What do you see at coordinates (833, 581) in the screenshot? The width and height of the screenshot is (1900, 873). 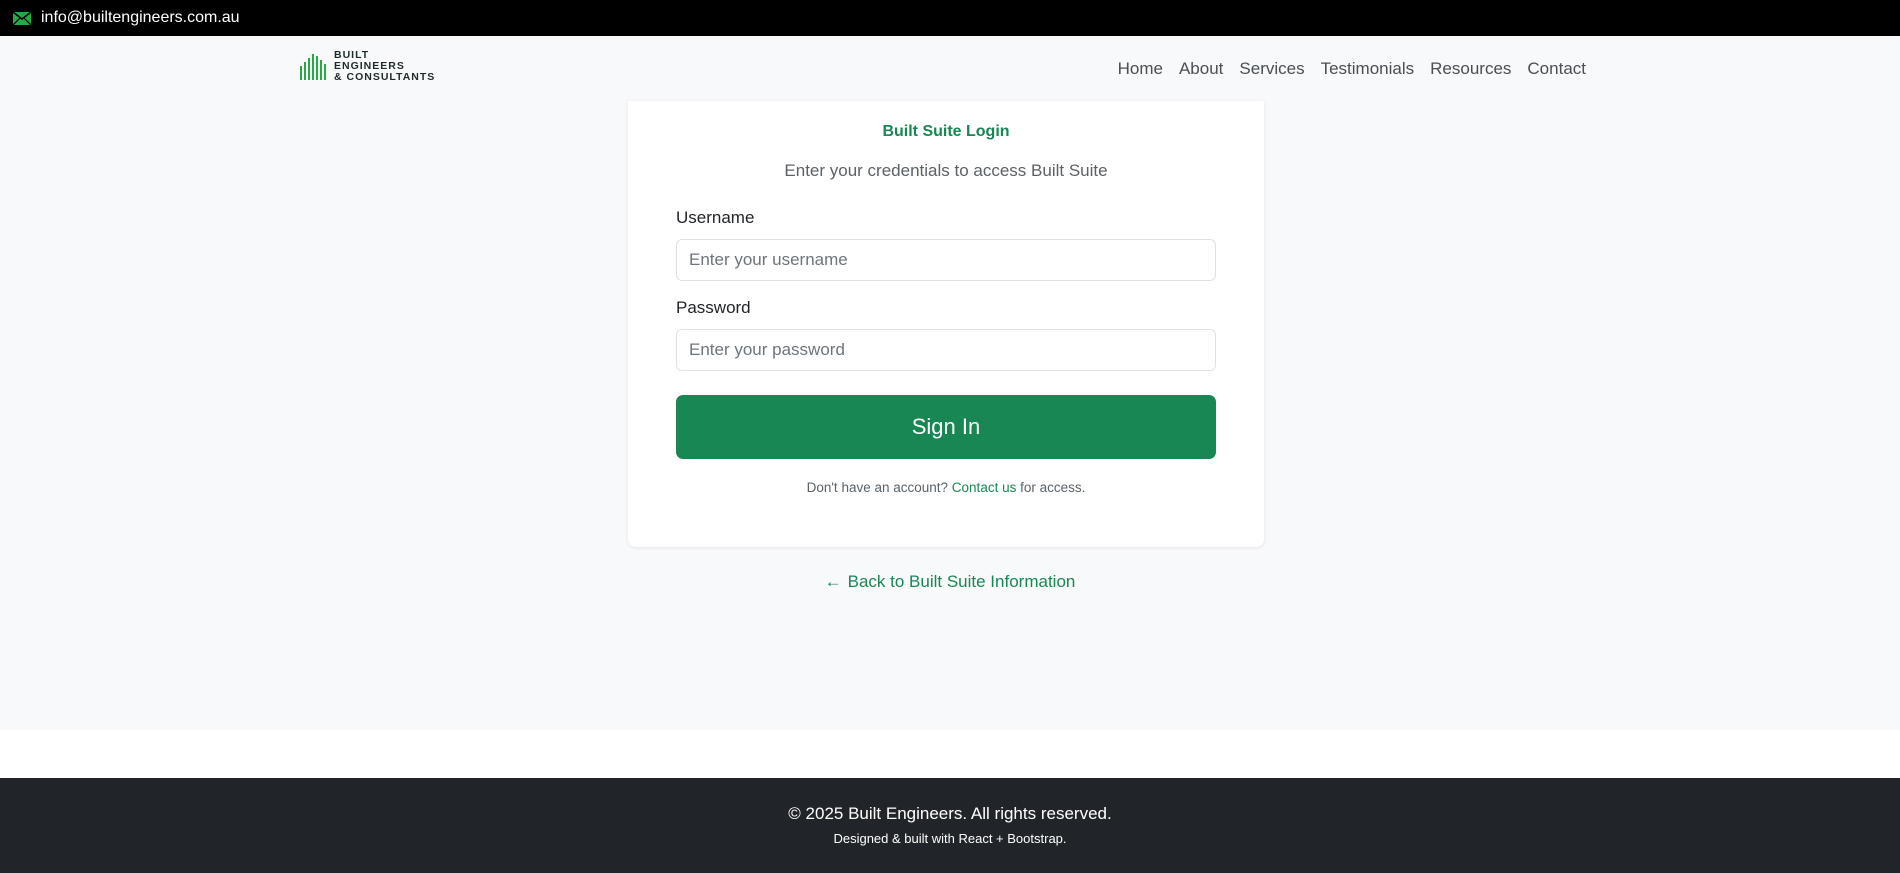 I see `arrow-left-icon: ←` at bounding box center [833, 581].